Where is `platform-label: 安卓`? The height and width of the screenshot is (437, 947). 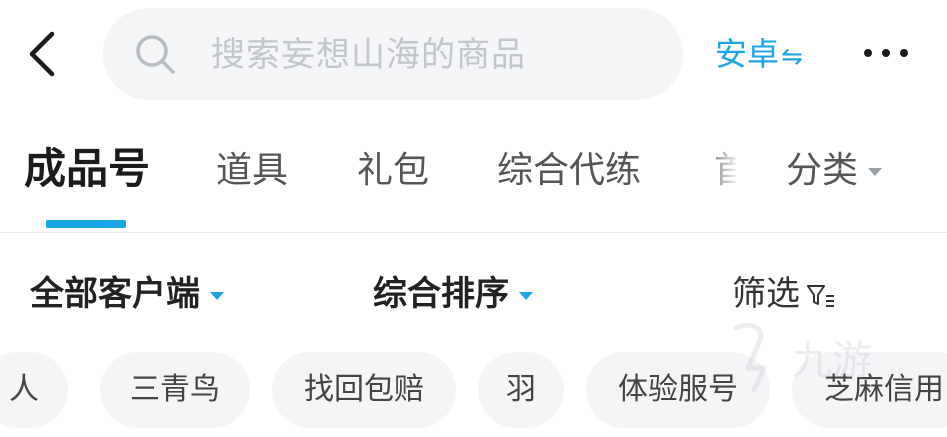 platform-label: 安卓 is located at coordinates (747, 54).